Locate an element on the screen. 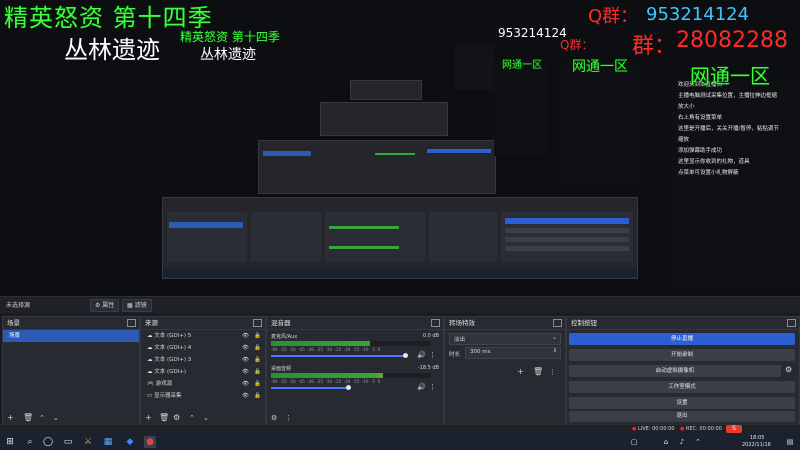 This screenshot has width=800, height=450. nested-mixer-panel is located at coordinates (375, 237).